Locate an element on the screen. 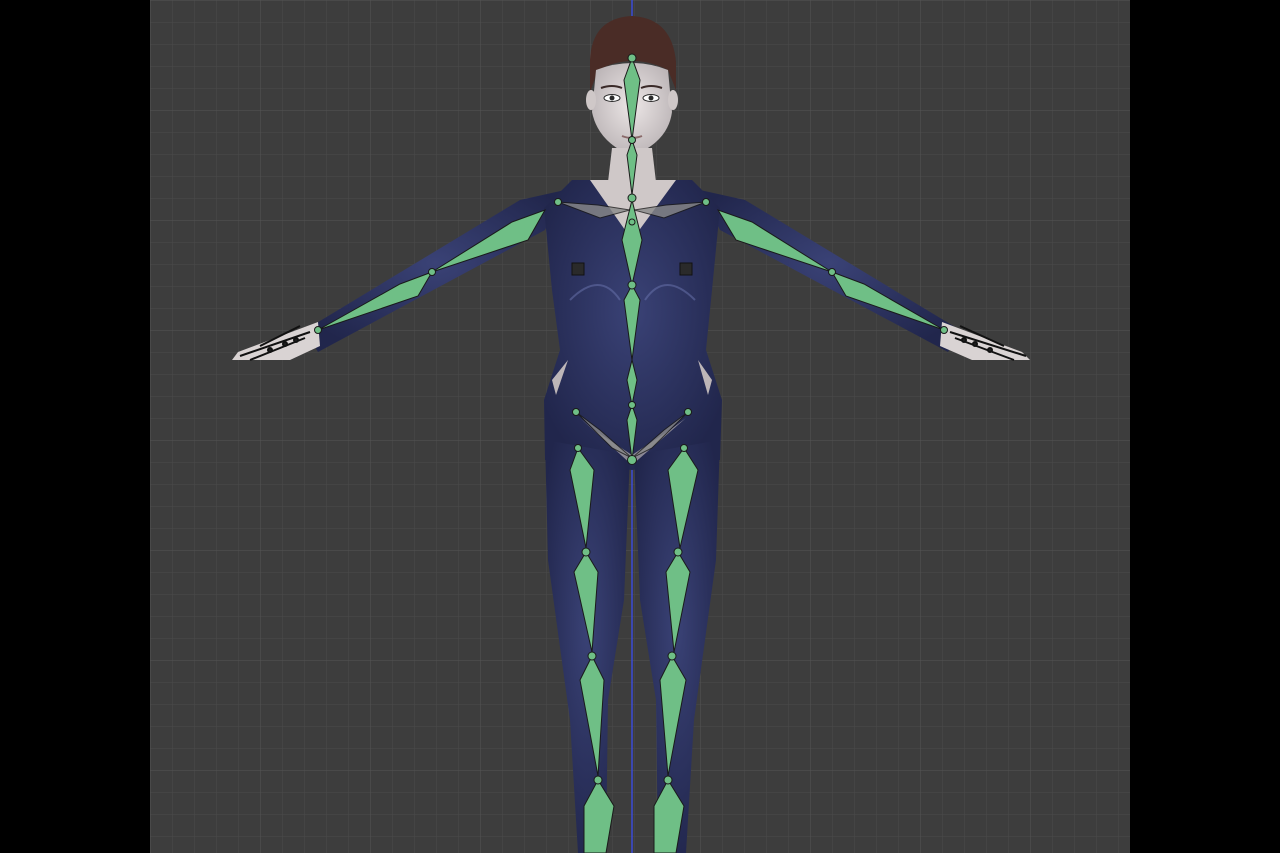 The image size is (1280, 853). letterbox-right is located at coordinates (1205, 426).